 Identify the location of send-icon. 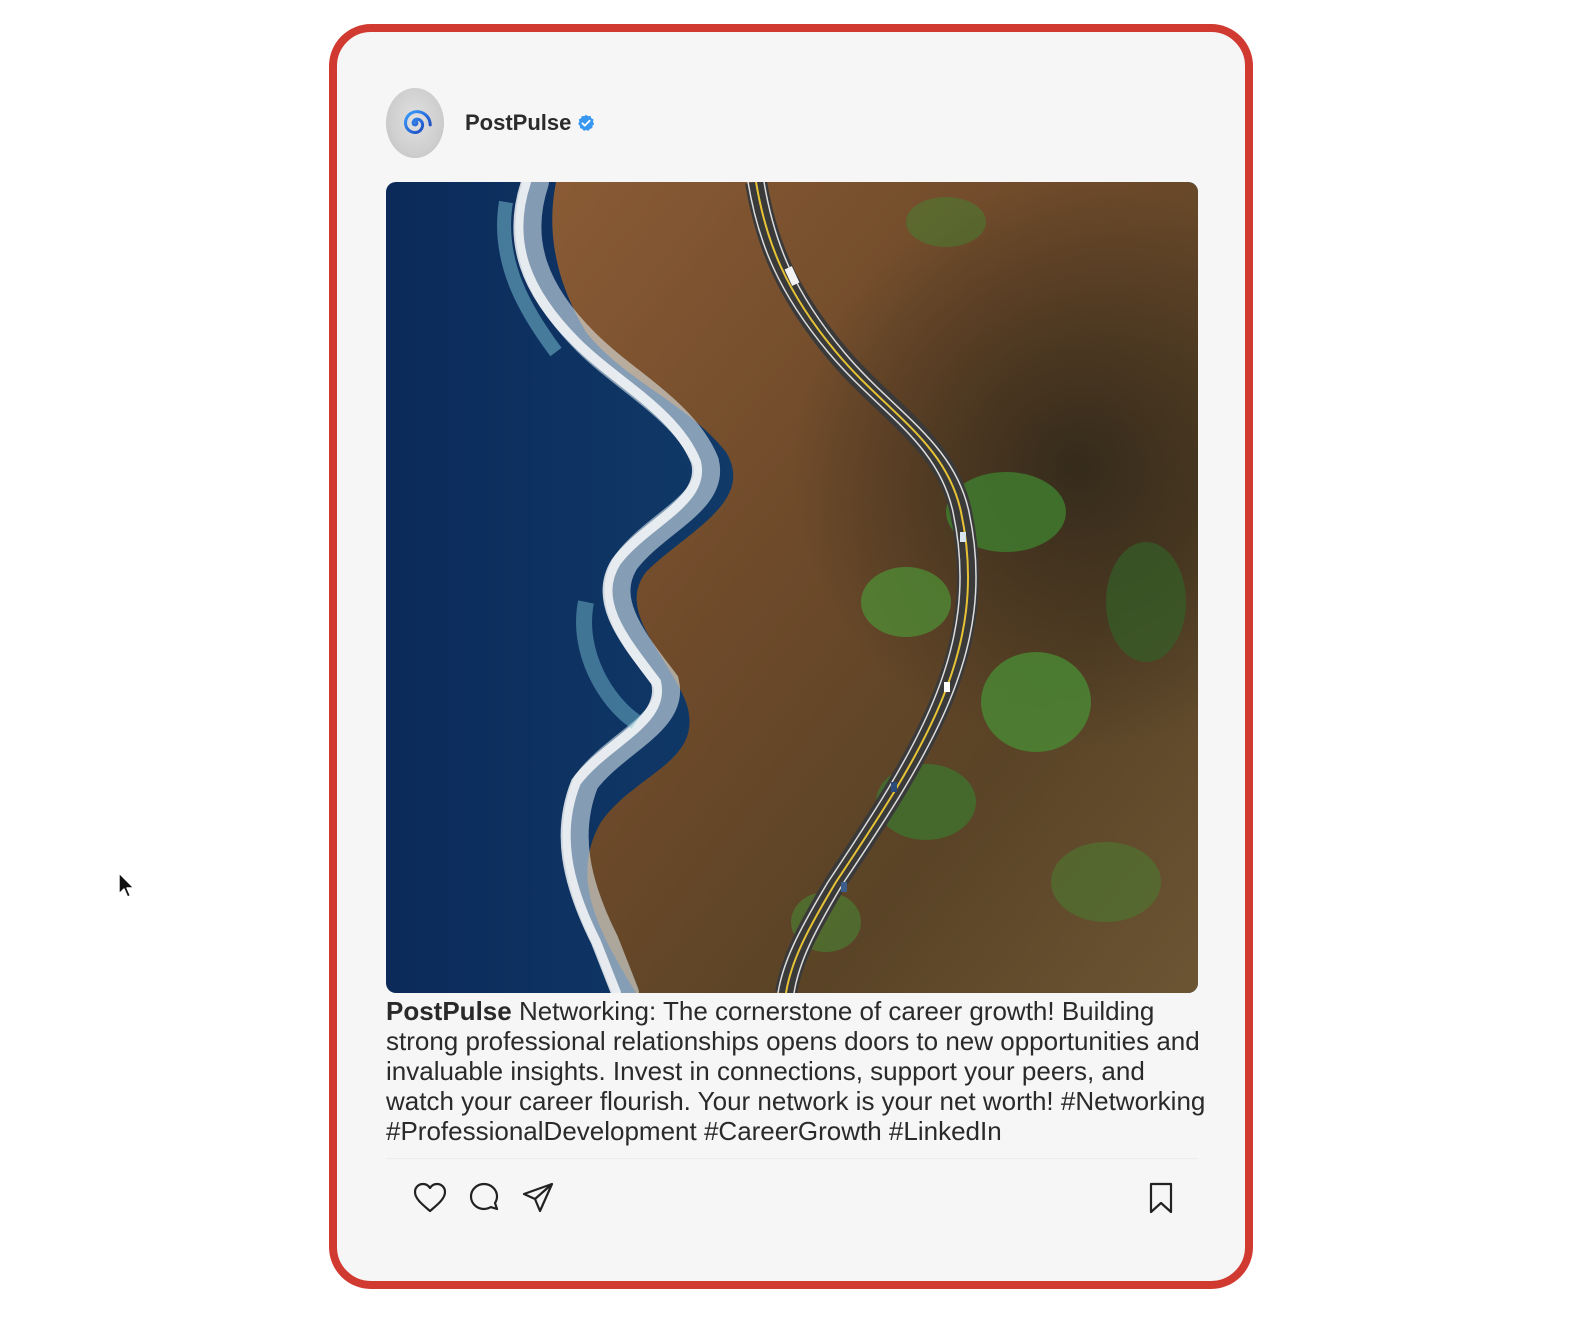
(538, 1197).